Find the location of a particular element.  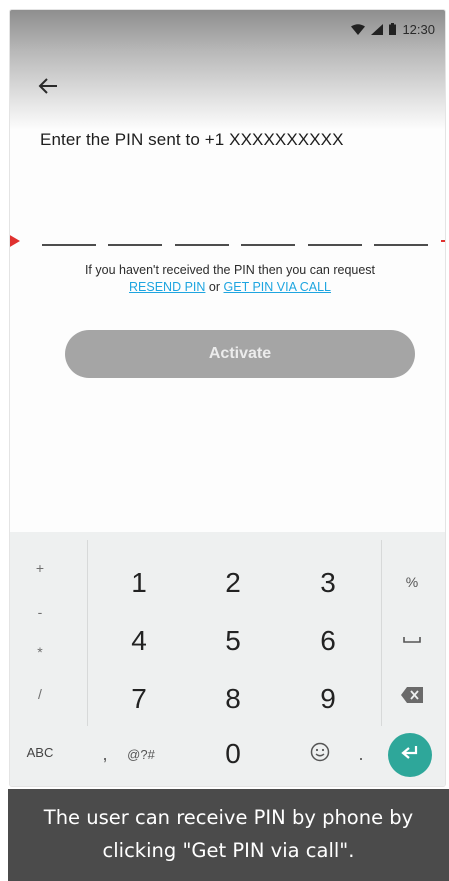

or-text: or is located at coordinates (214, 287).